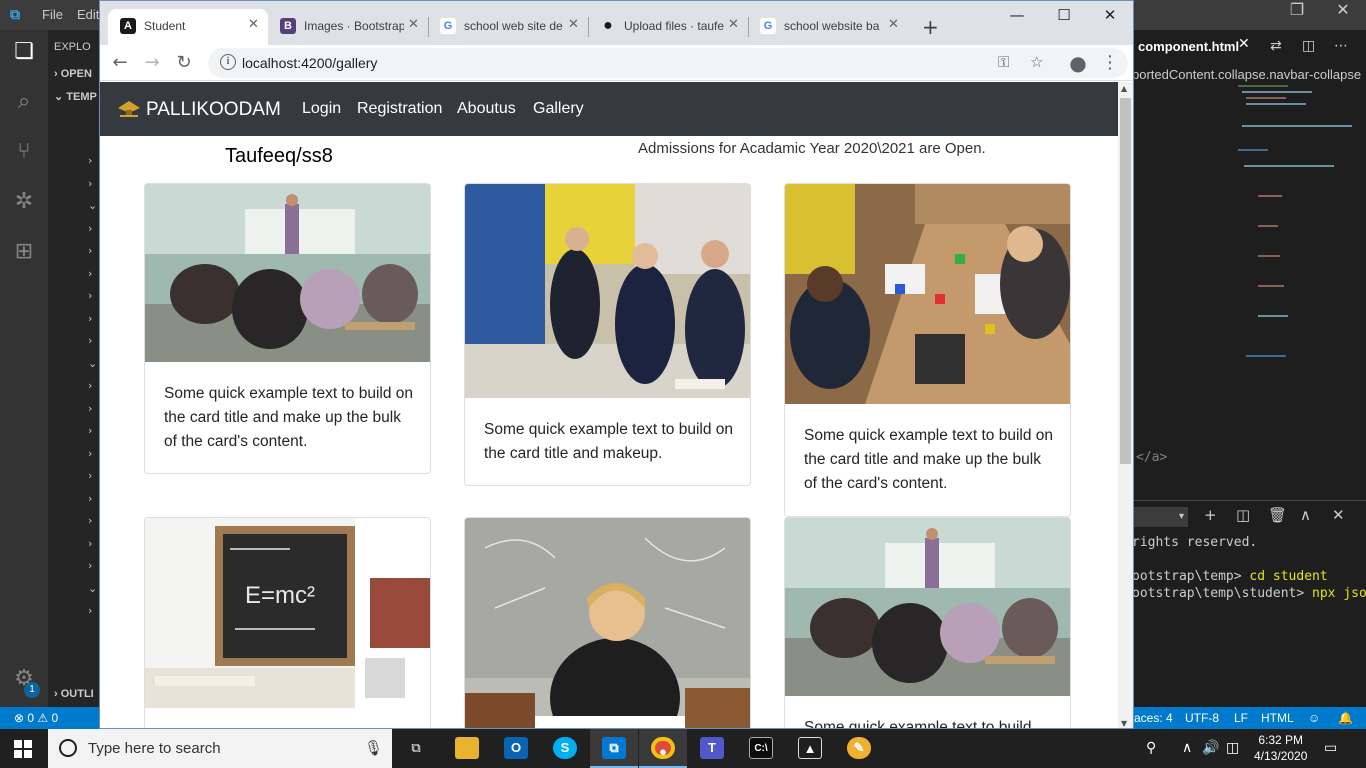  Describe the element at coordinates (1110, 63) in the screenshot. I see `menu-dots-icon: ⋮` at that location.